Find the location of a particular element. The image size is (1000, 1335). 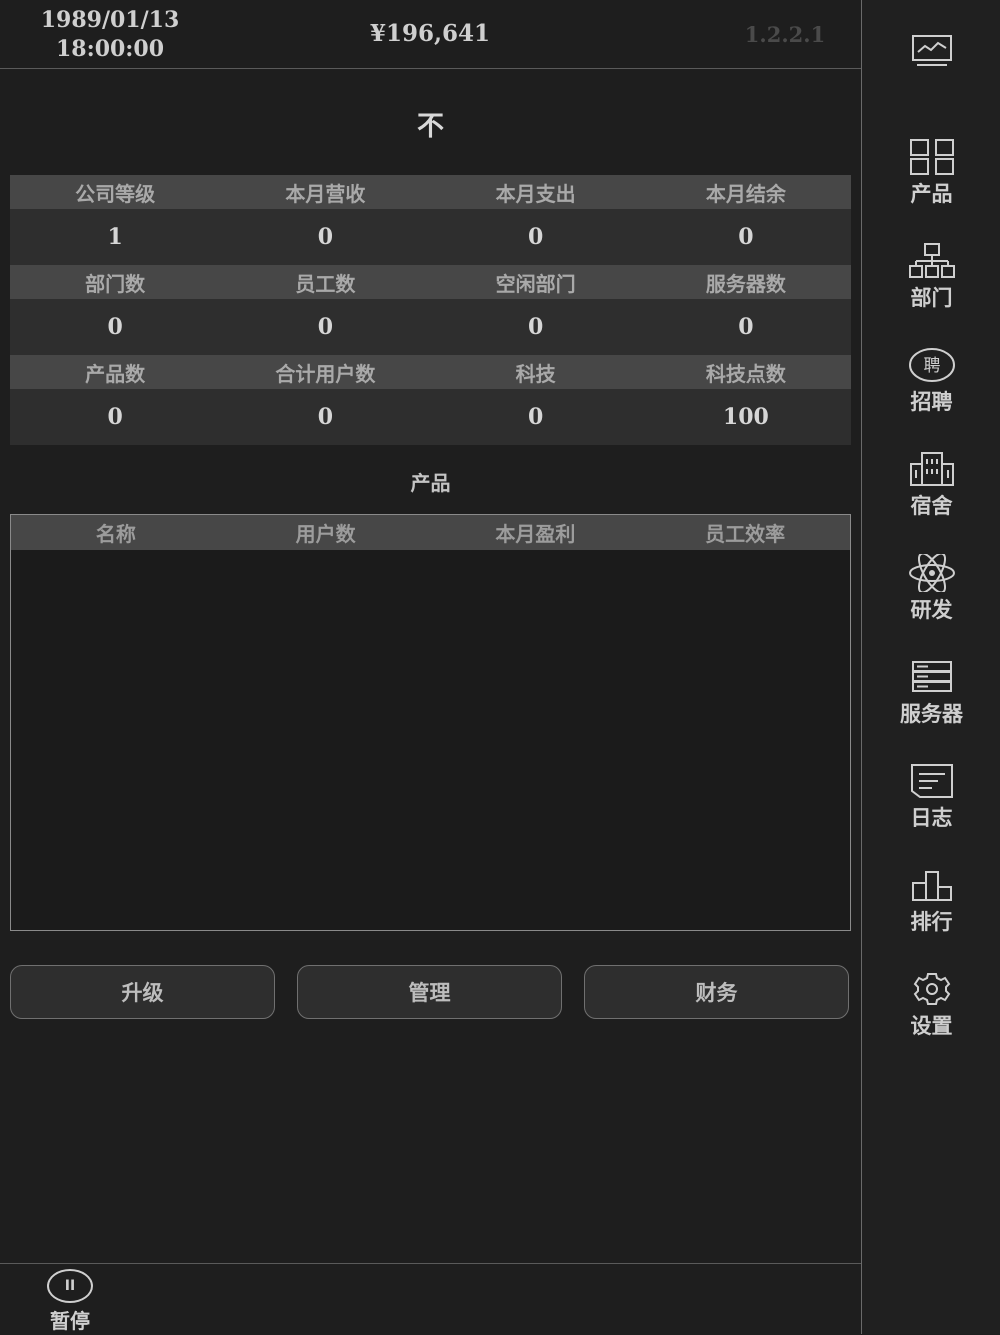

stats-header-row: 部门数 员工数 空闲部门 服务器数 is located at coordinates (430, 282).